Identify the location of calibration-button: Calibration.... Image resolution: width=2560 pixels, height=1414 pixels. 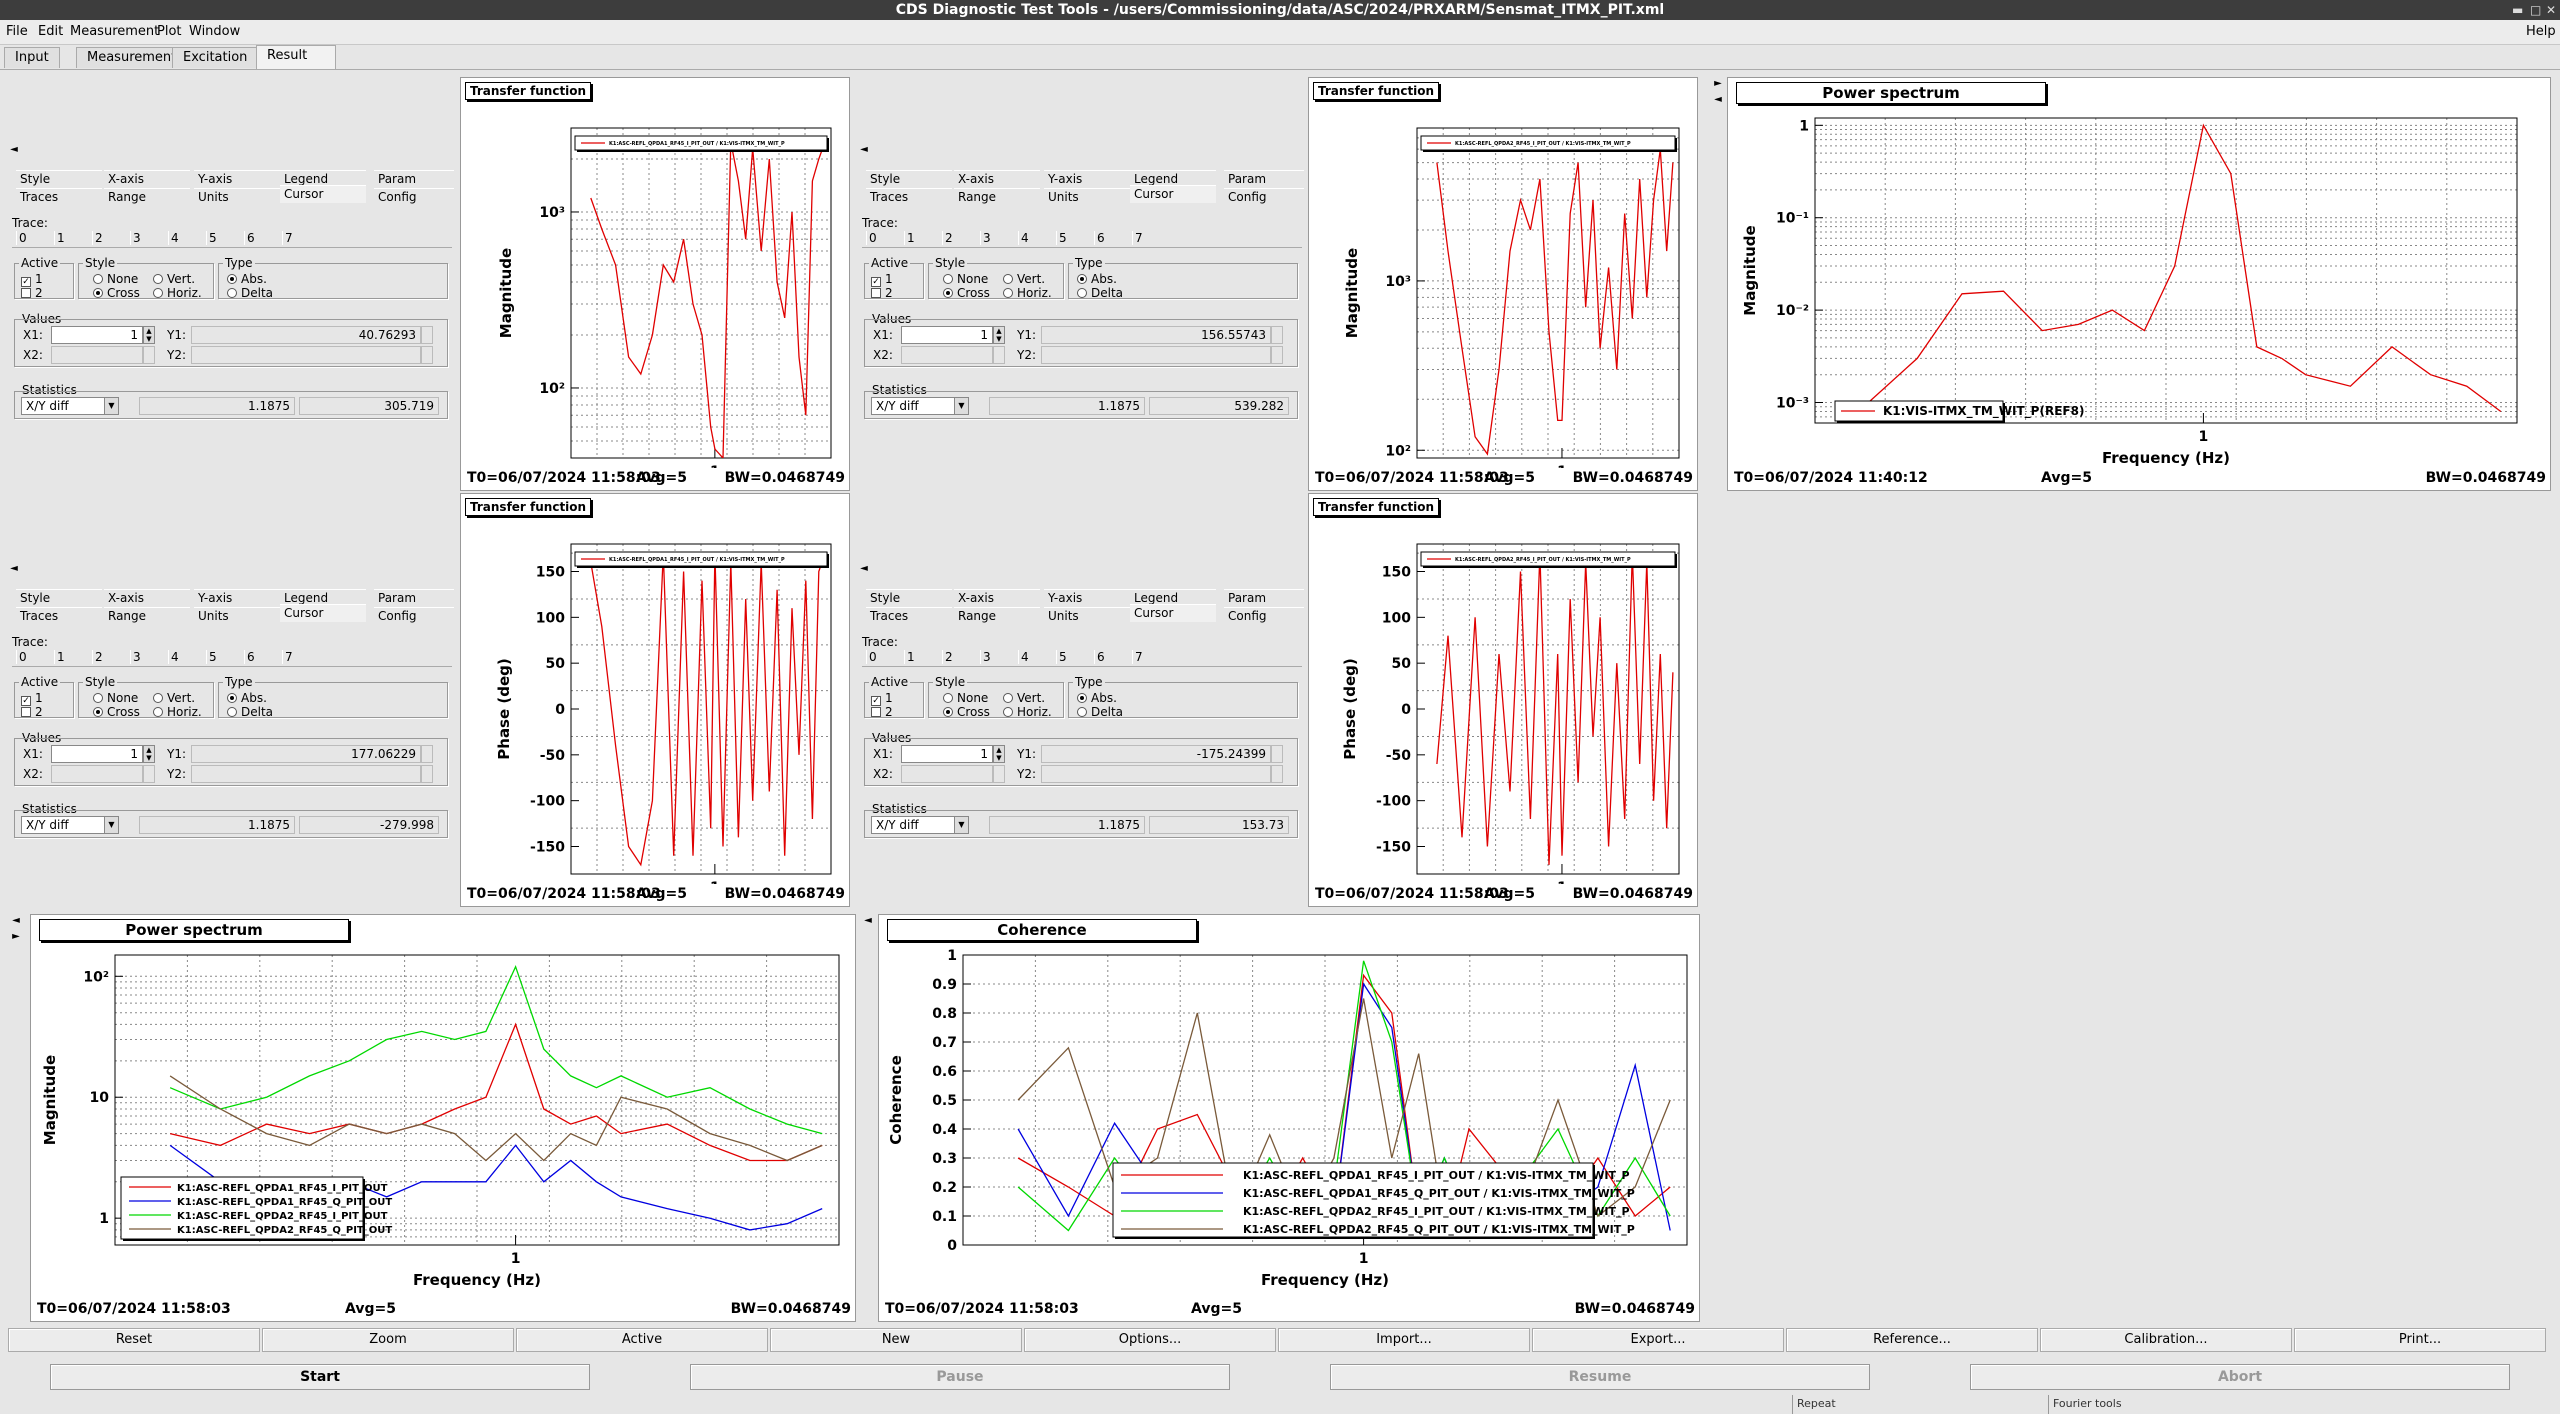
(2166, 1340).